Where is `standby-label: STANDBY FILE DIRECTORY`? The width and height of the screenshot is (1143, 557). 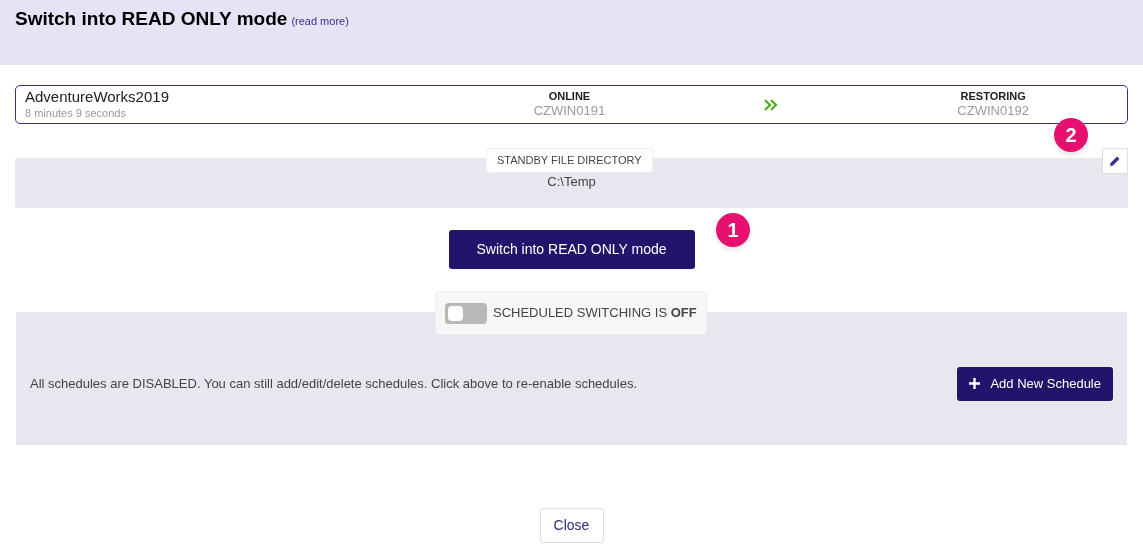 standby-label: STANDBY FILE DIRECTORY is located at coordinates (569, 160).